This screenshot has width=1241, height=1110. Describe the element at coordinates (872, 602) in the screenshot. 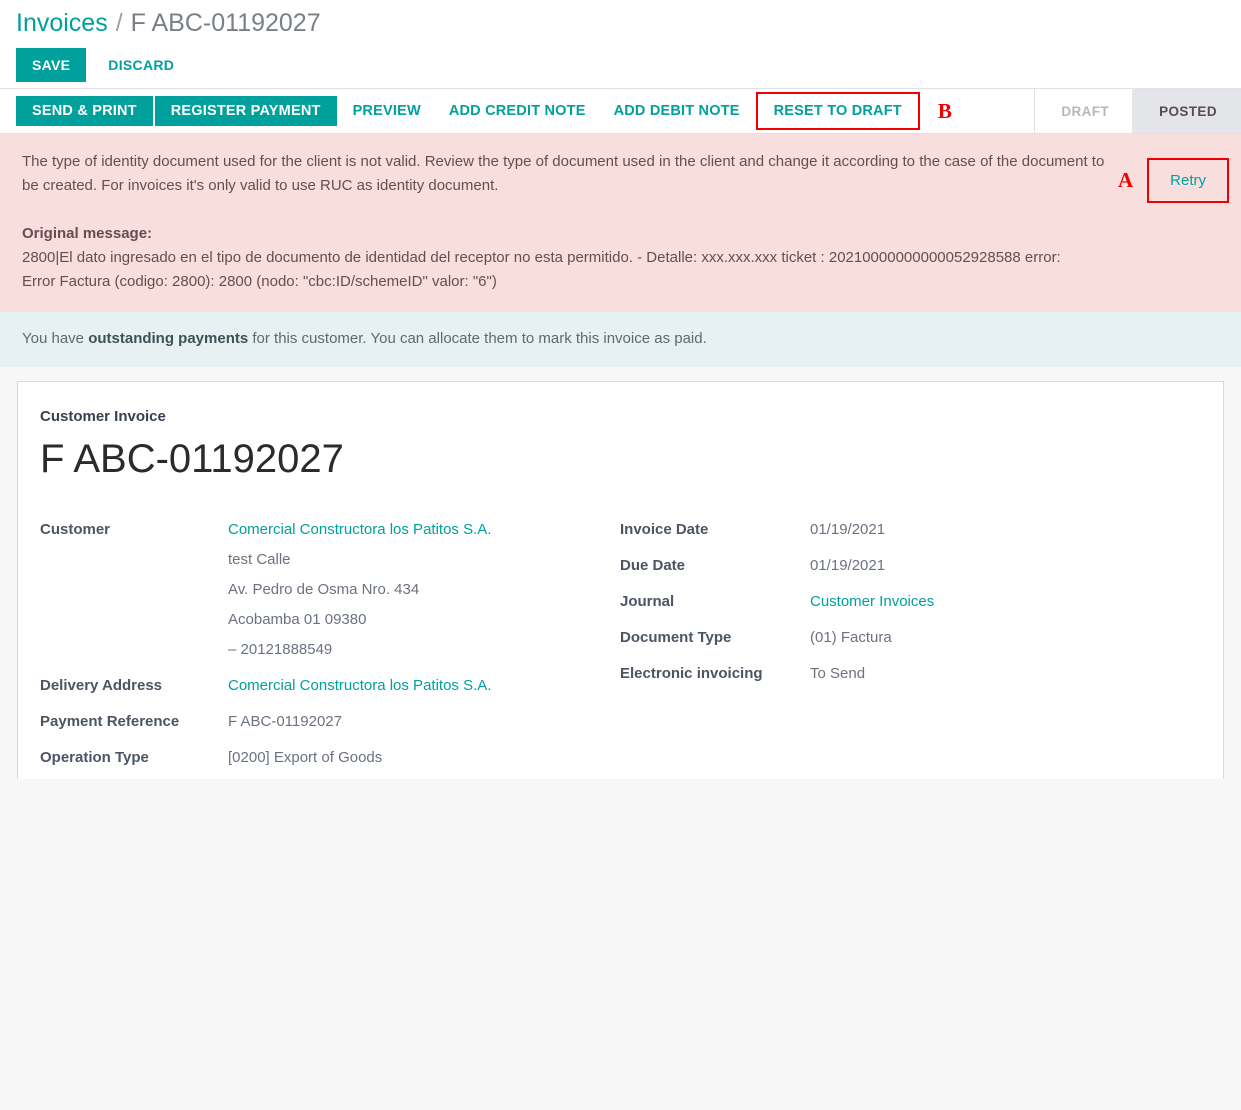

I see `field-journal-value: Customer Invoices` at that location.